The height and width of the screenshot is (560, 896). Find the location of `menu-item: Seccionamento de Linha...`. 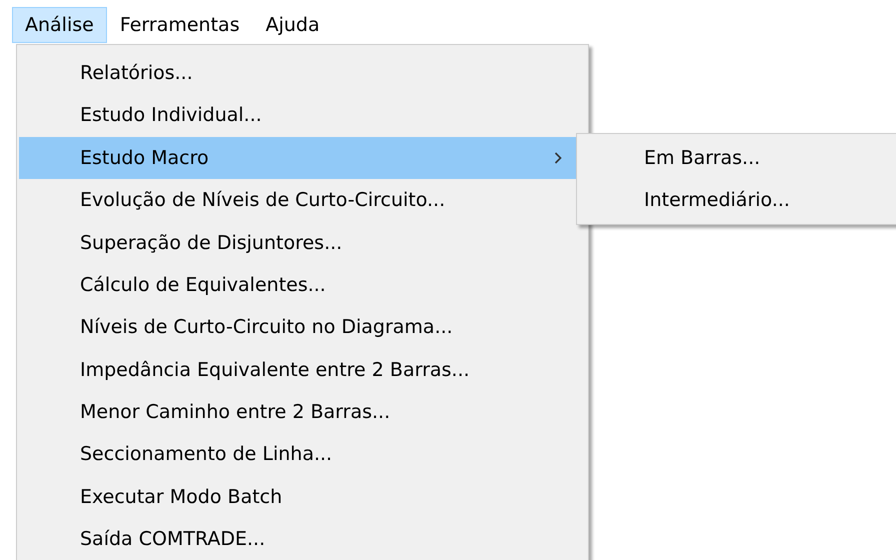

menu-item: Seccionamento de Linha... is located at coordinates (302, 455).